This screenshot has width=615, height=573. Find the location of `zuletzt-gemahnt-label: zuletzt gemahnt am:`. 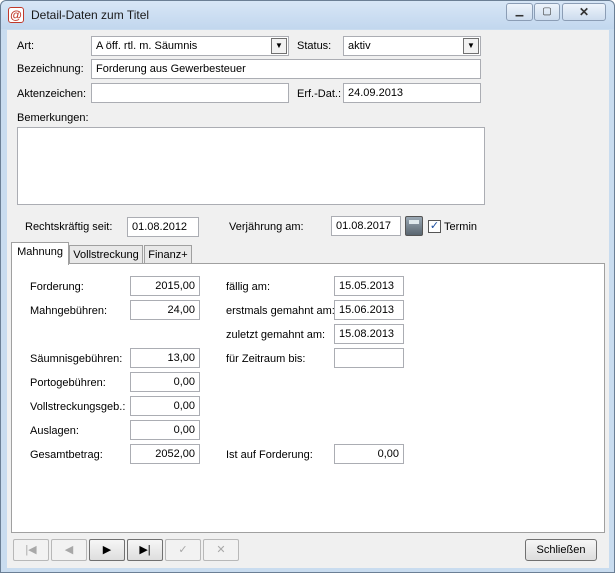

zuletzt-gemahnt-label: zuletzt gemahnt am: is located at coordinates (276, 335).